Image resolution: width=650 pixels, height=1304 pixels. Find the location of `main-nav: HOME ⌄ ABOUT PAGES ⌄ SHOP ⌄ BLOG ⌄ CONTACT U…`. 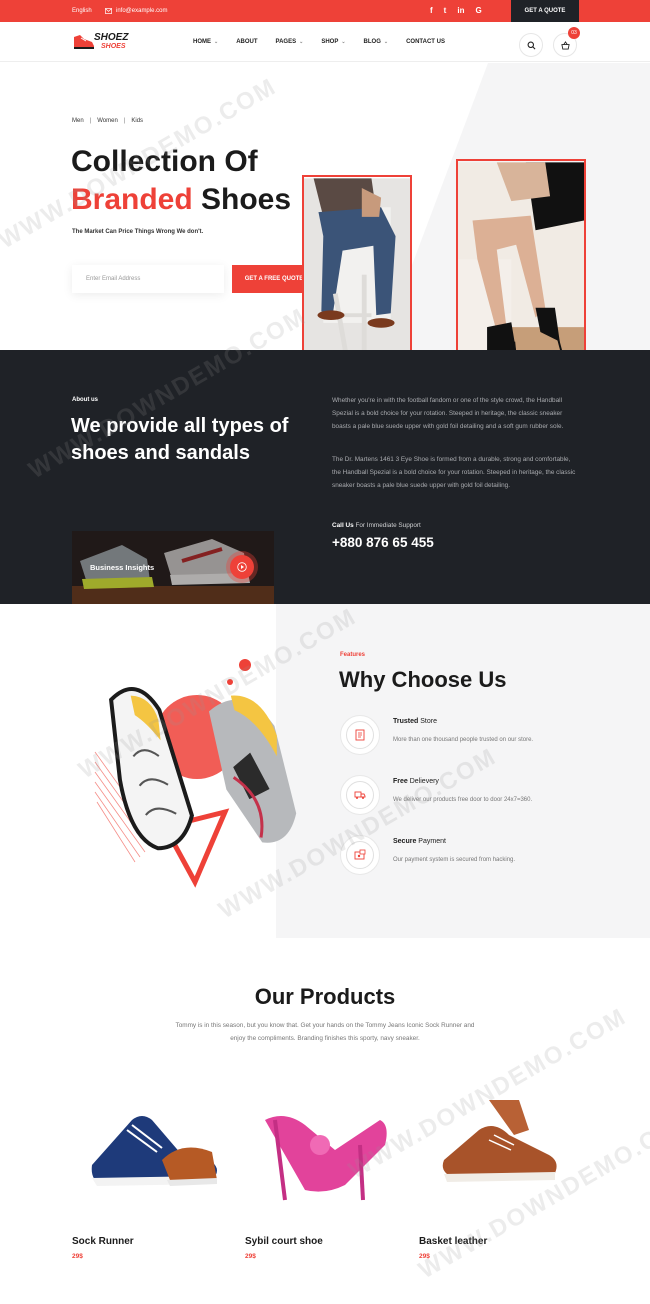

main-nav: HOME ⌄ ABOUT PAGES ⌄ SHOP ⌄ BLOG ⌄ CONTACT U… is located at coordinates (328, 42).